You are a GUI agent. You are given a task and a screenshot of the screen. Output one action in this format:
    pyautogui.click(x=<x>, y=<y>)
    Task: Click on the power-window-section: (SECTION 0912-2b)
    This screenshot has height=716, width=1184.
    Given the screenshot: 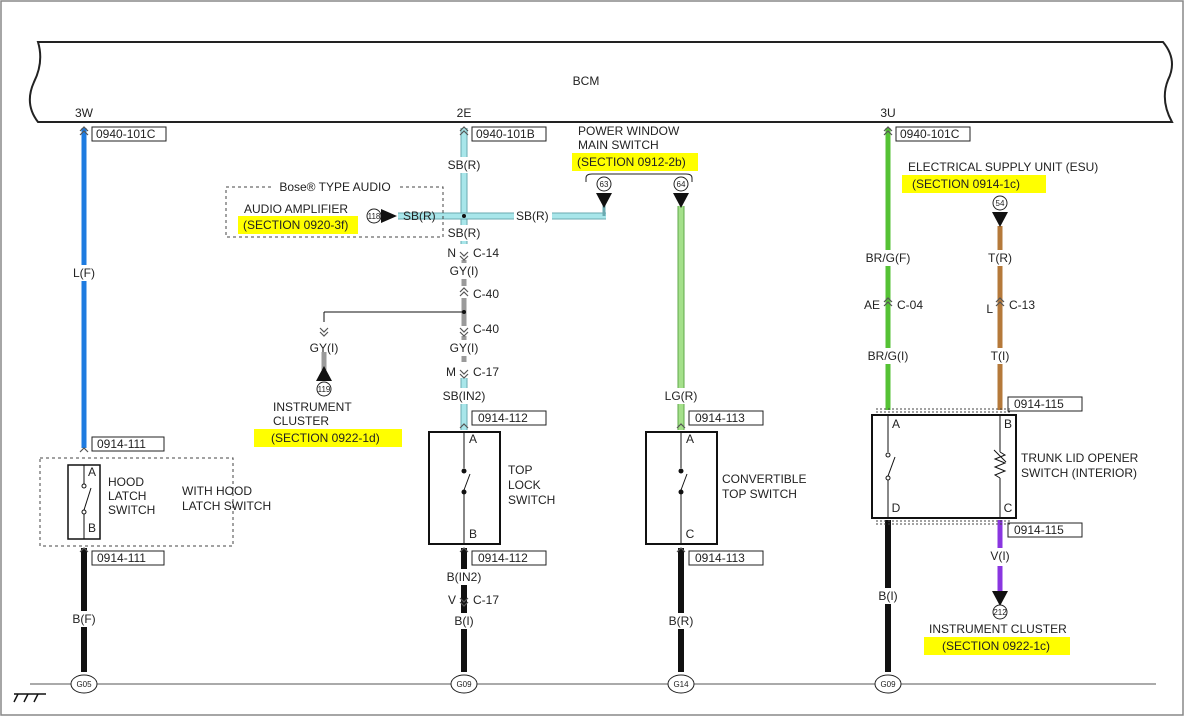 What is the action you would take?
    pyautogui.click(x=631, y=162)
    